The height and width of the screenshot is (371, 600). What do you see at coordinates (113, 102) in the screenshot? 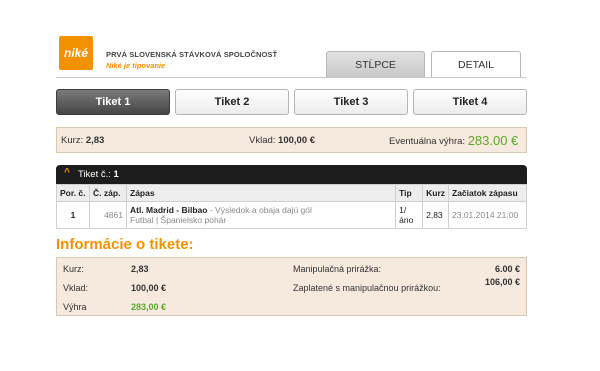
I see `ticket-tab-1: Tiket 1` at bounding box center [113, 102].